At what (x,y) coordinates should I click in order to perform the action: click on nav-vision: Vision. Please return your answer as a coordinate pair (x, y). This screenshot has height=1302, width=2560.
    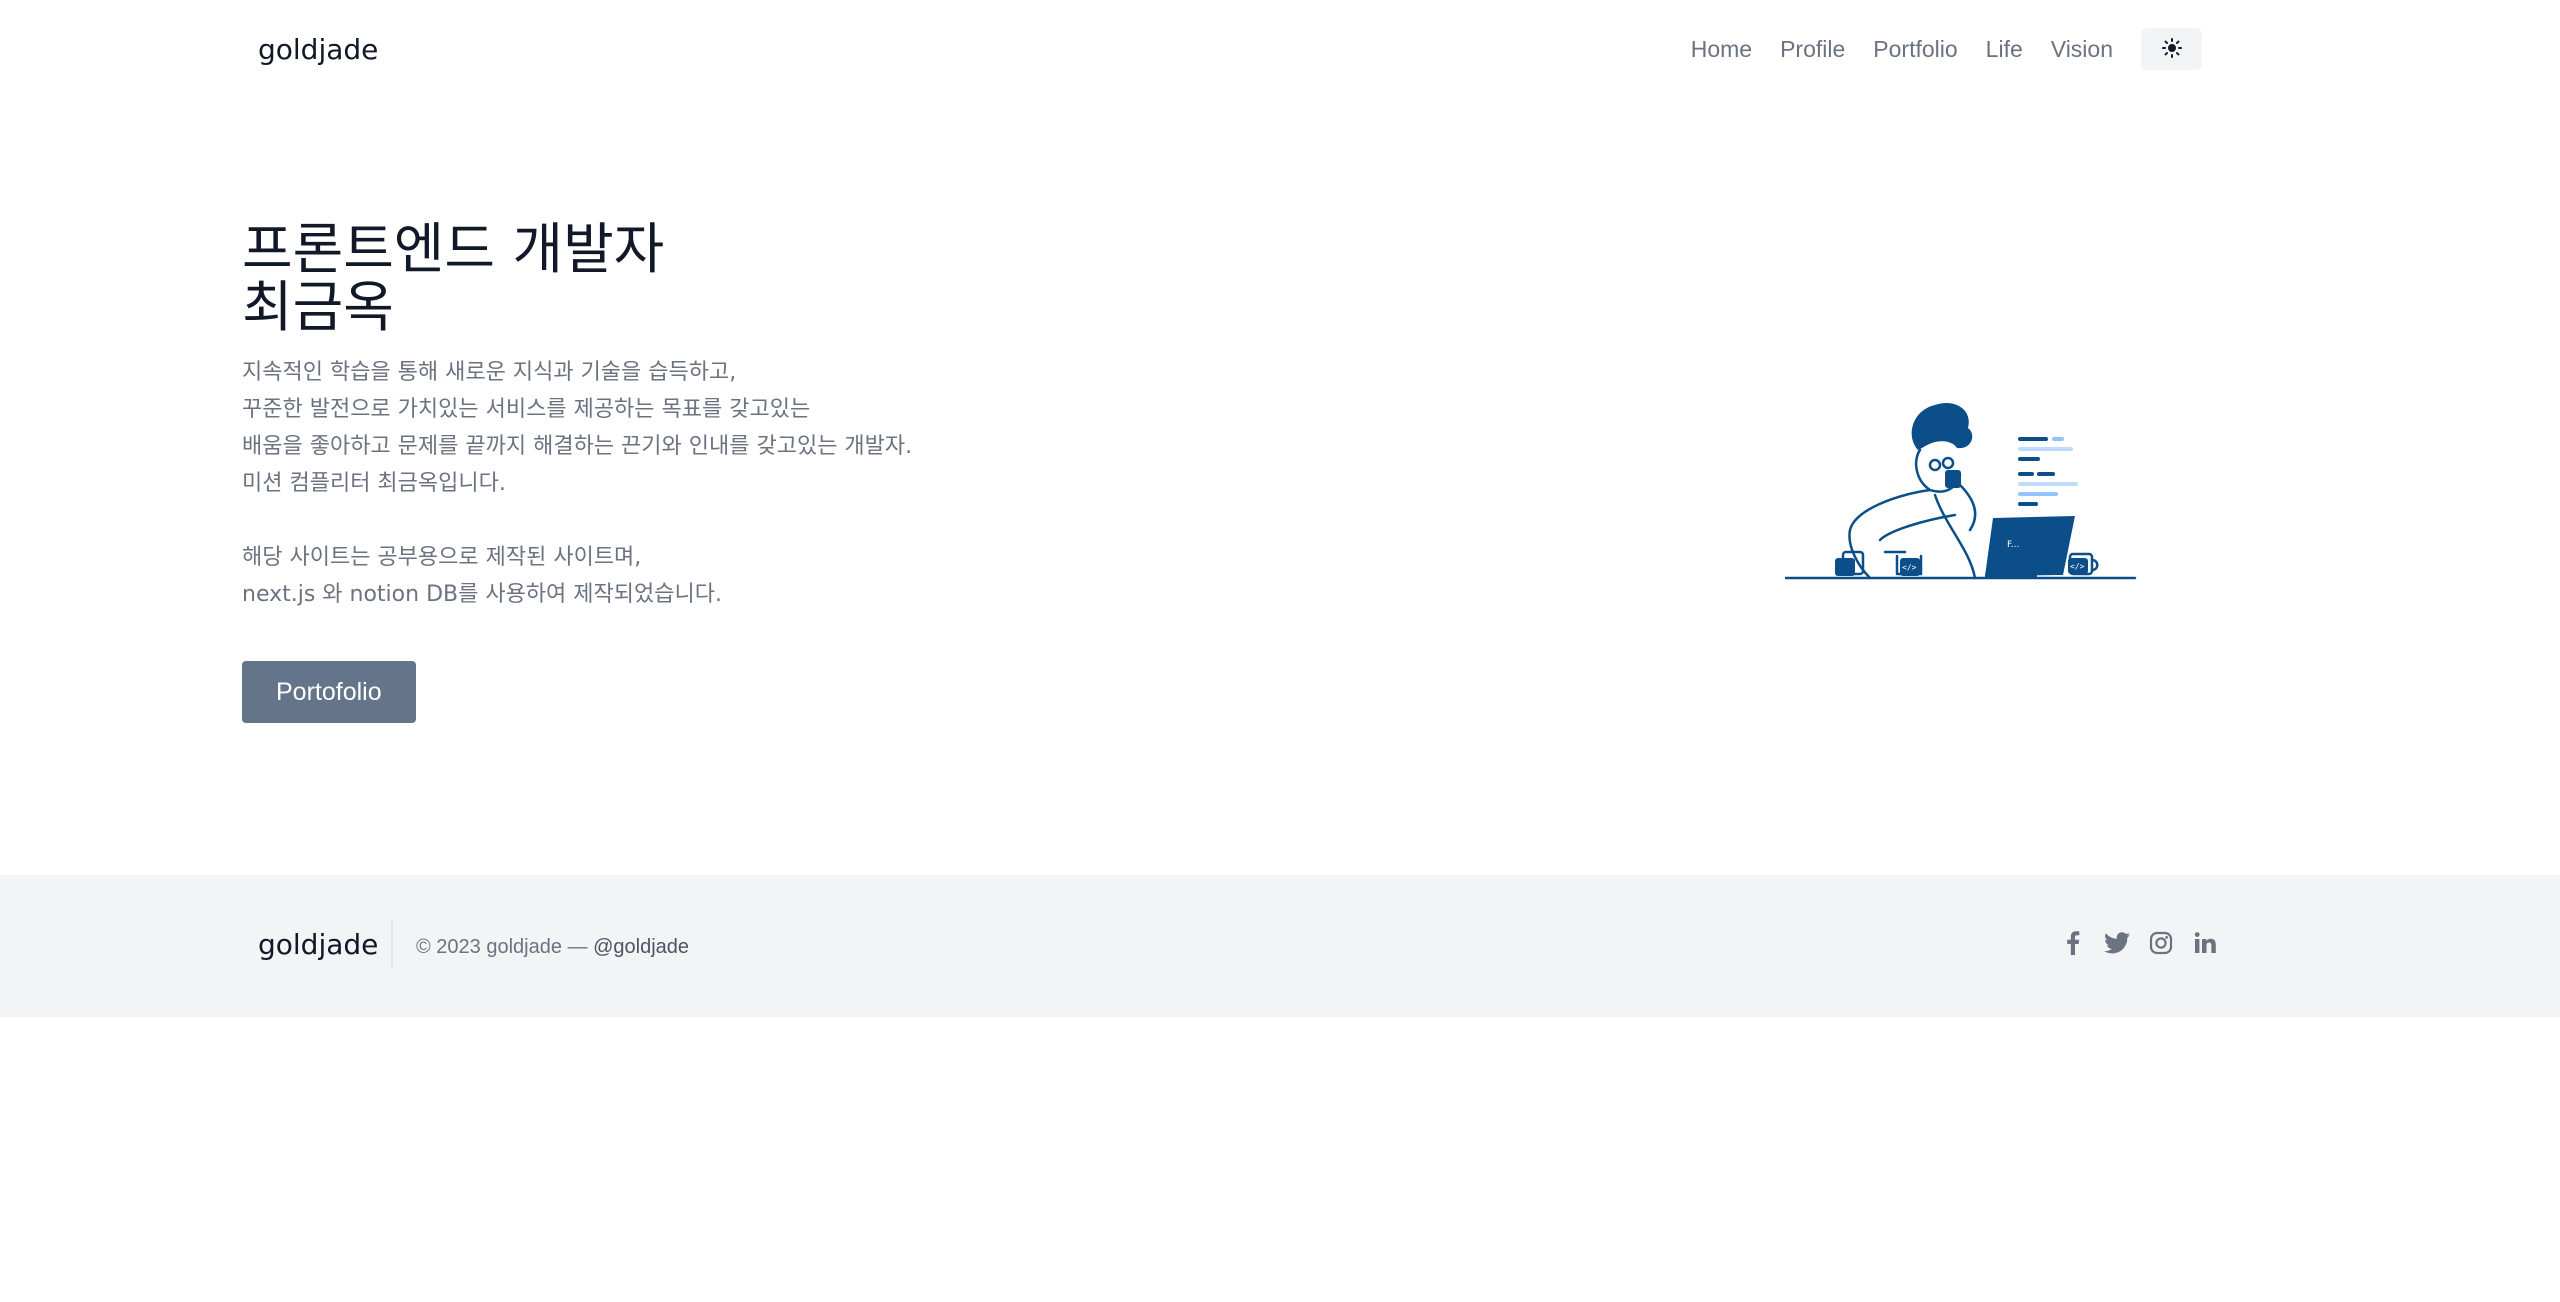
    Looking at the image, I should click on (2082, 49).